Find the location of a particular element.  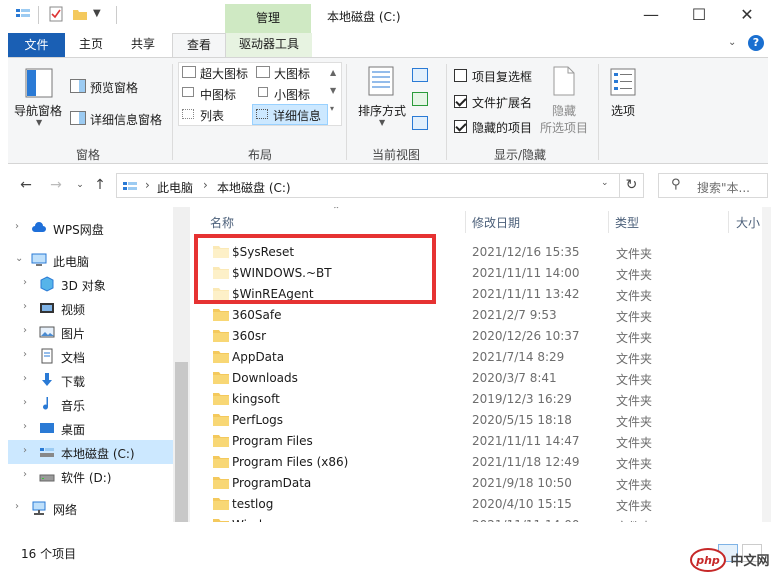

back-arrow-icon: ← is located at coordinates (26, 185).